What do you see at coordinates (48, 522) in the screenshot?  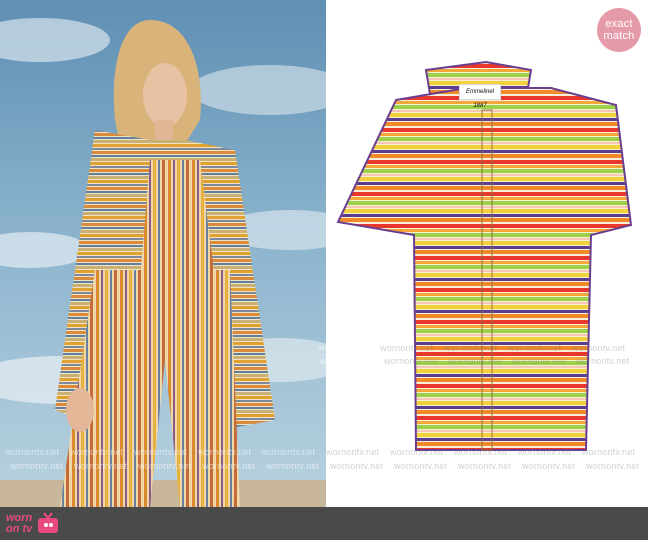 I see `tv-icon` at bounding box center [48, 522].